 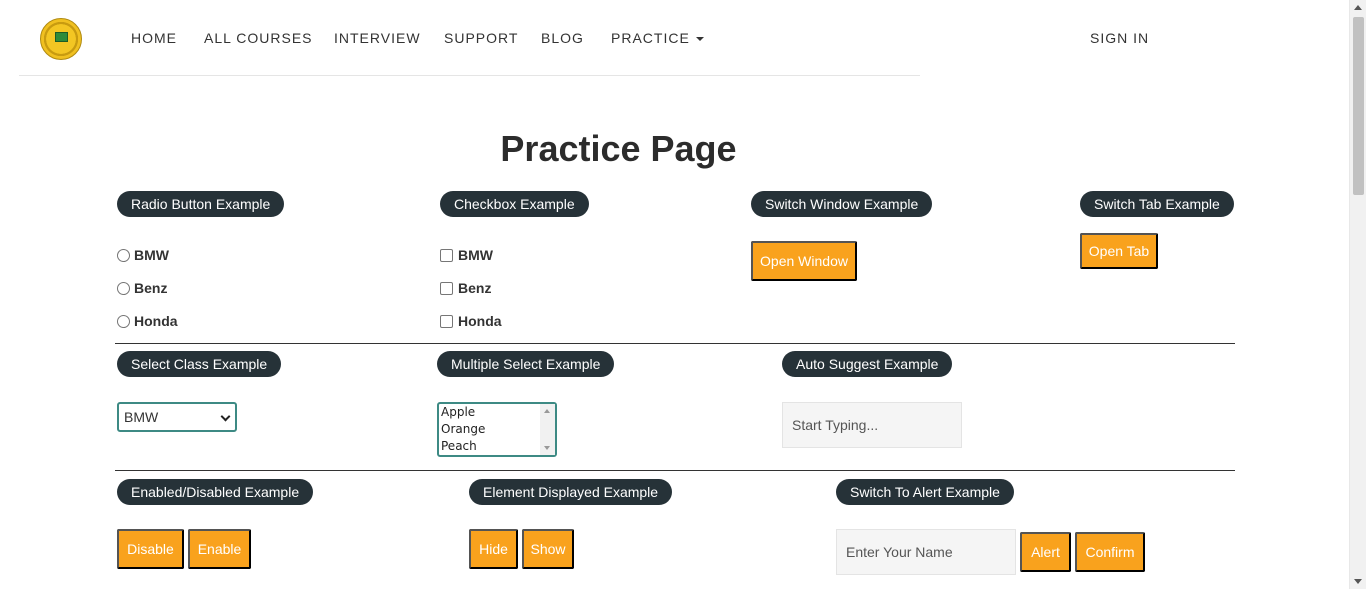 I want to click on auto-suggest-legend: Auto Suggest Example, so click(x=867, y=364).